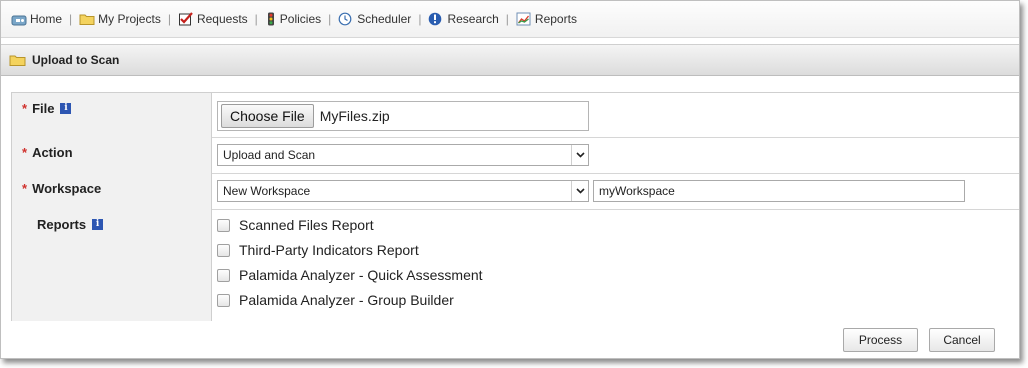 This screenshot has width=1028, height=368. Describe the element at coordinates (267, 116) in the screenshot. I see `choose-file-button: Choose File` at that location.